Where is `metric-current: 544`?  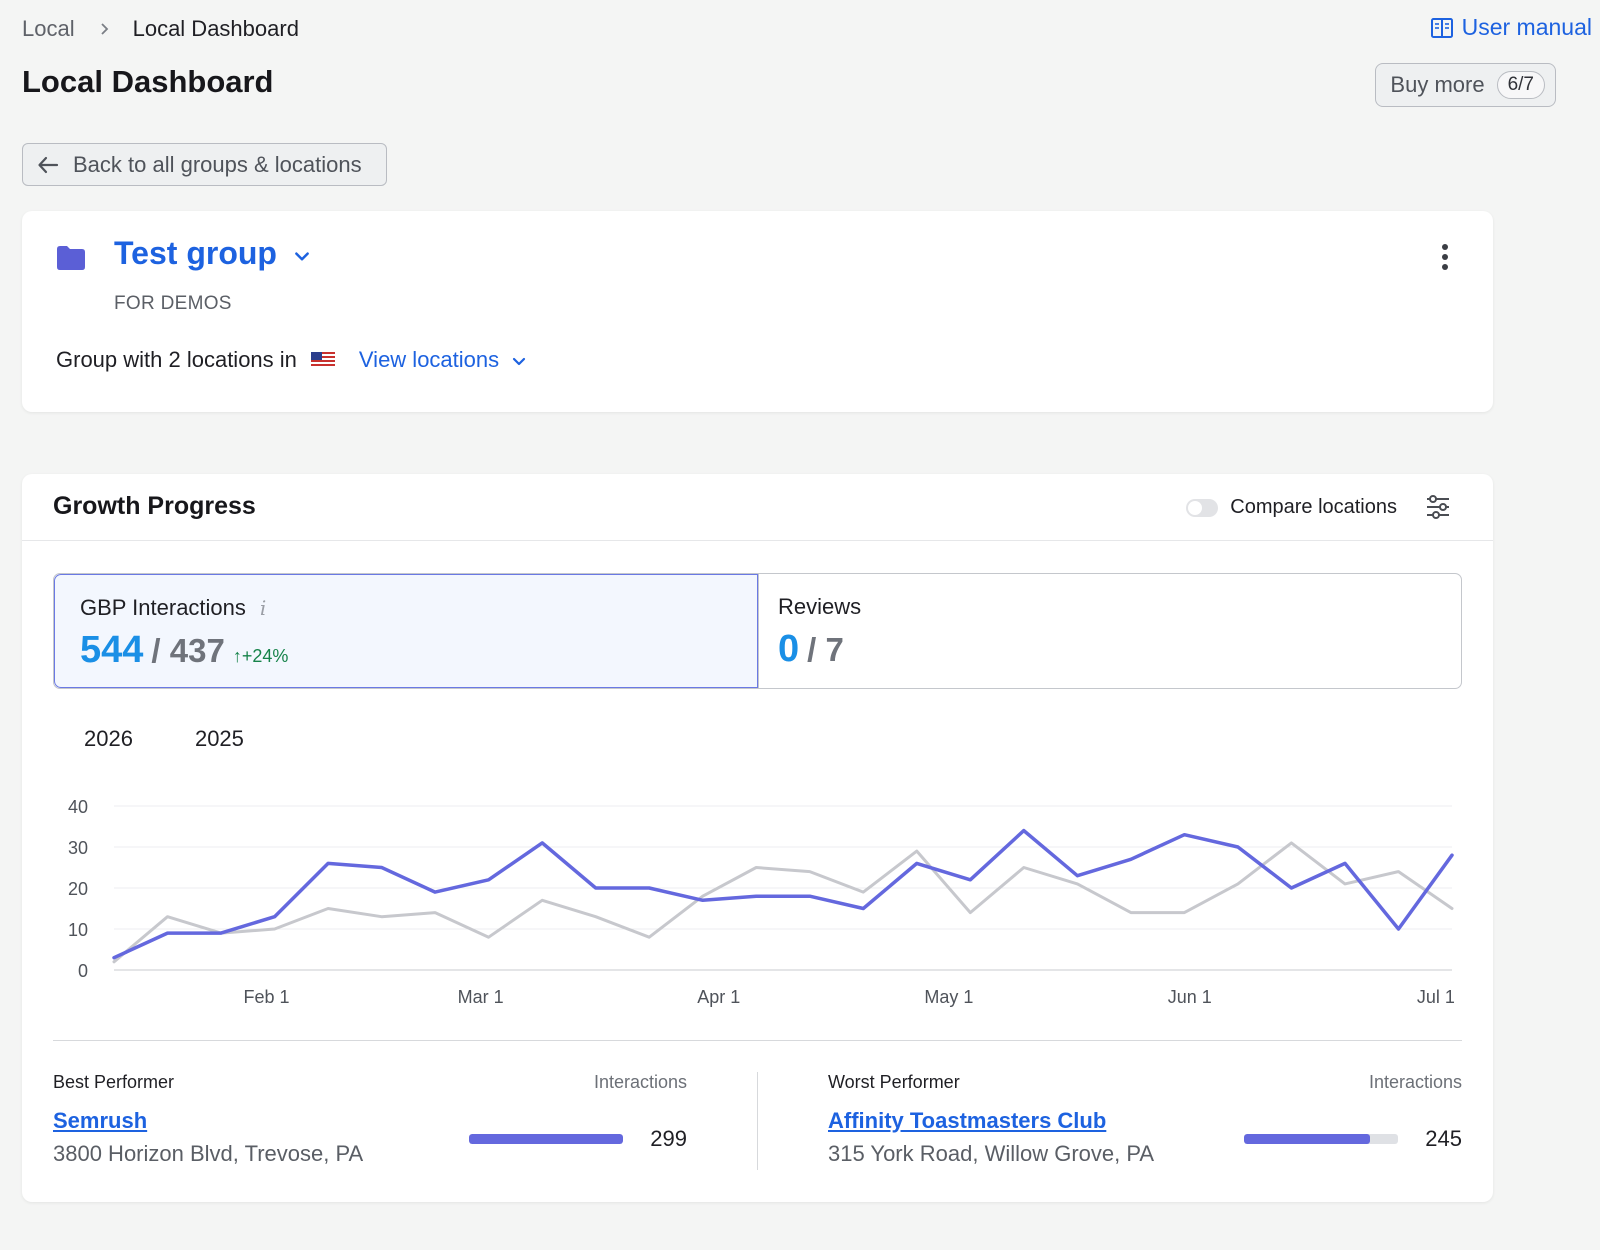
metric-current: 544 is located at coordinates (112, 650).